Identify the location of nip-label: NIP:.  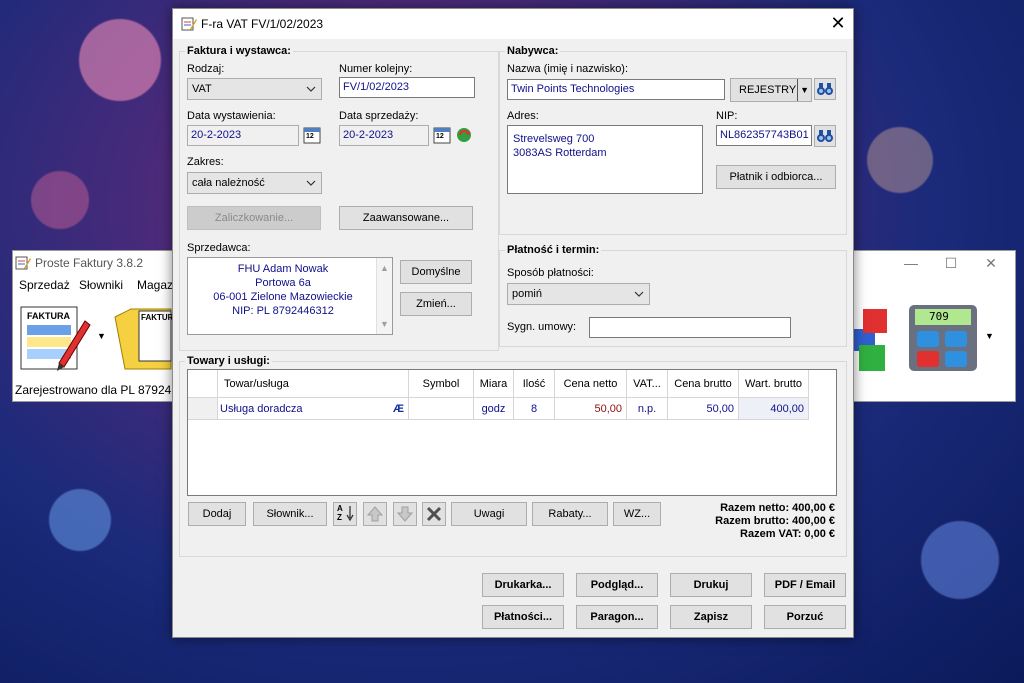
(727, 116).